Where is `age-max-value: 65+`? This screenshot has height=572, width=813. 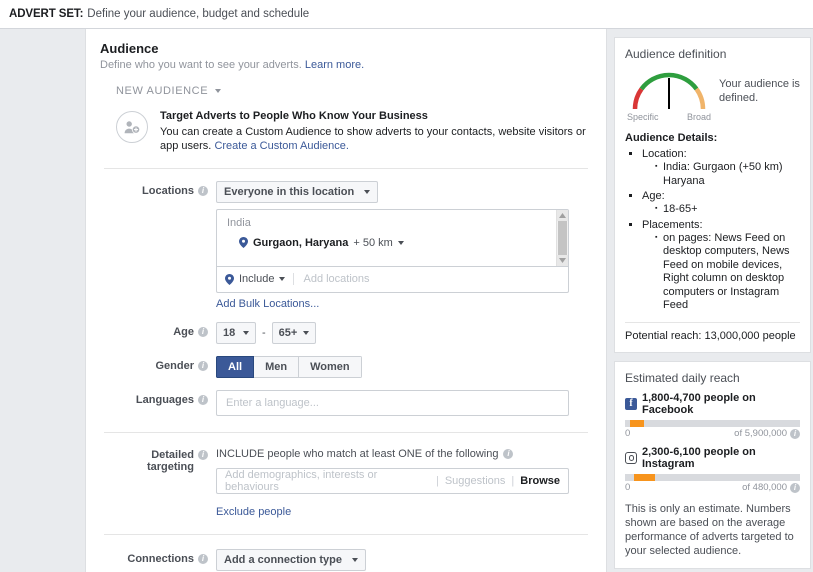 age-max-value: 65+ is located at coordinates (288, 332).